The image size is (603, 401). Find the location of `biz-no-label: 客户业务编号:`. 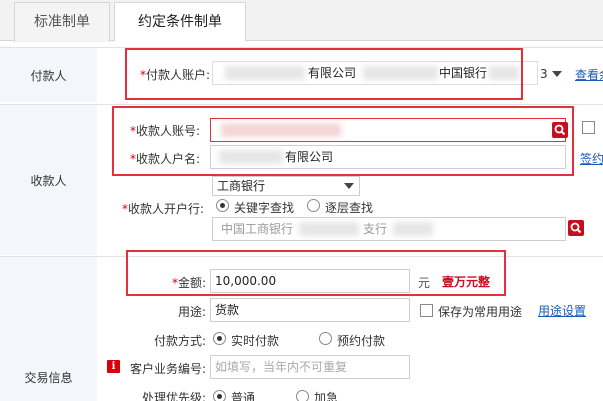

biz-no-label: 客户业务编号: is located at coordinates (167, 369).